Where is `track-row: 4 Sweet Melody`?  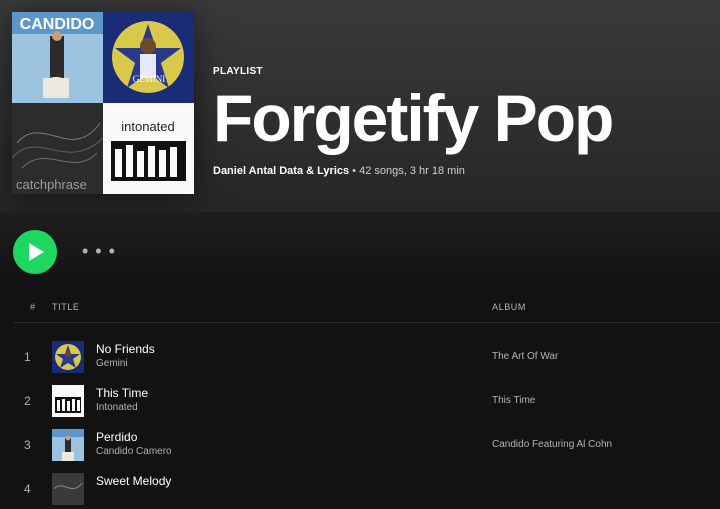
track-row: 4 Sweet Melody is located at coordinates (367, 489).